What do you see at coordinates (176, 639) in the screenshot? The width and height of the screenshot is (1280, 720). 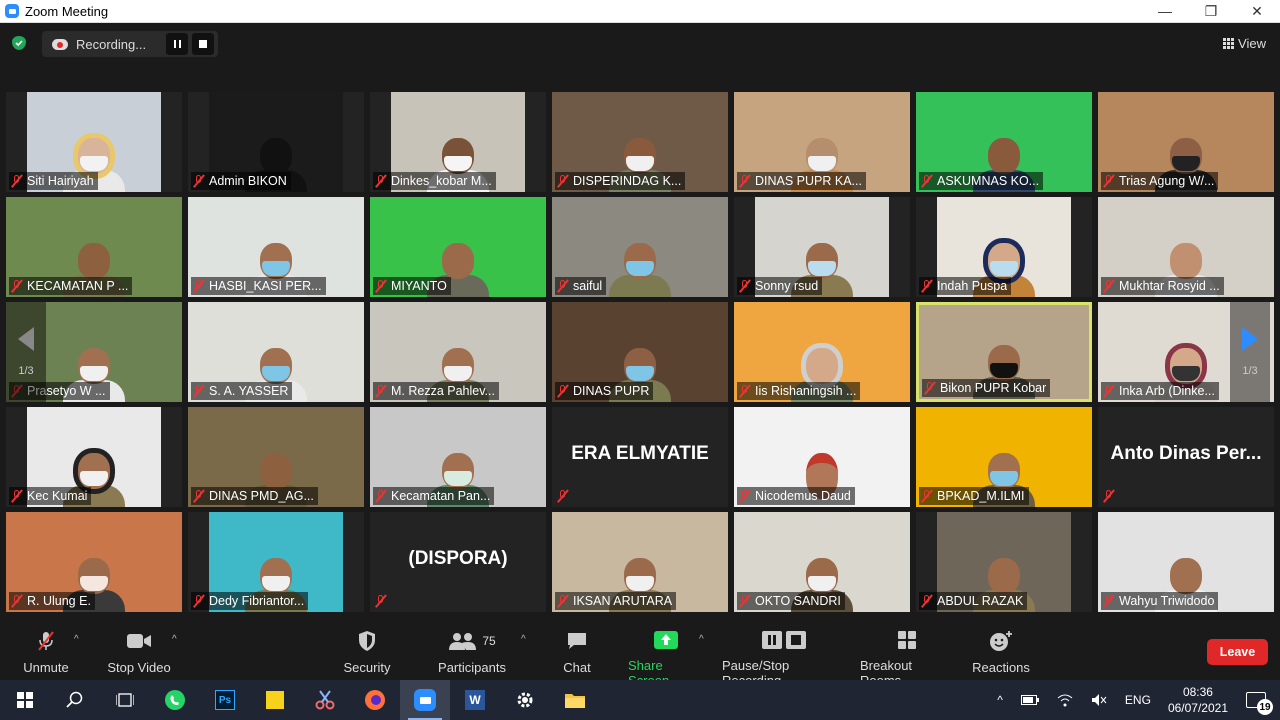 I see `video-options-caret-icon: ^` at bounding box center [176, 639].